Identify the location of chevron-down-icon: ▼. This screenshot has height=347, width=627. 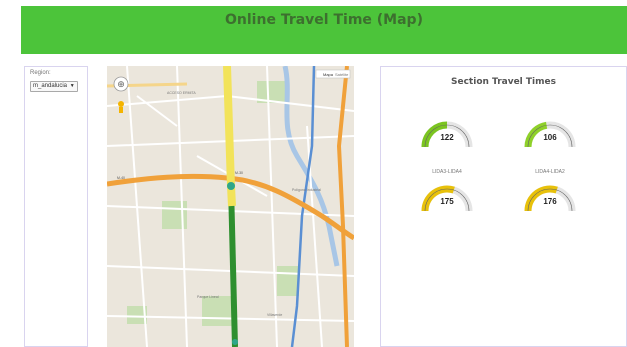
(72, 86).